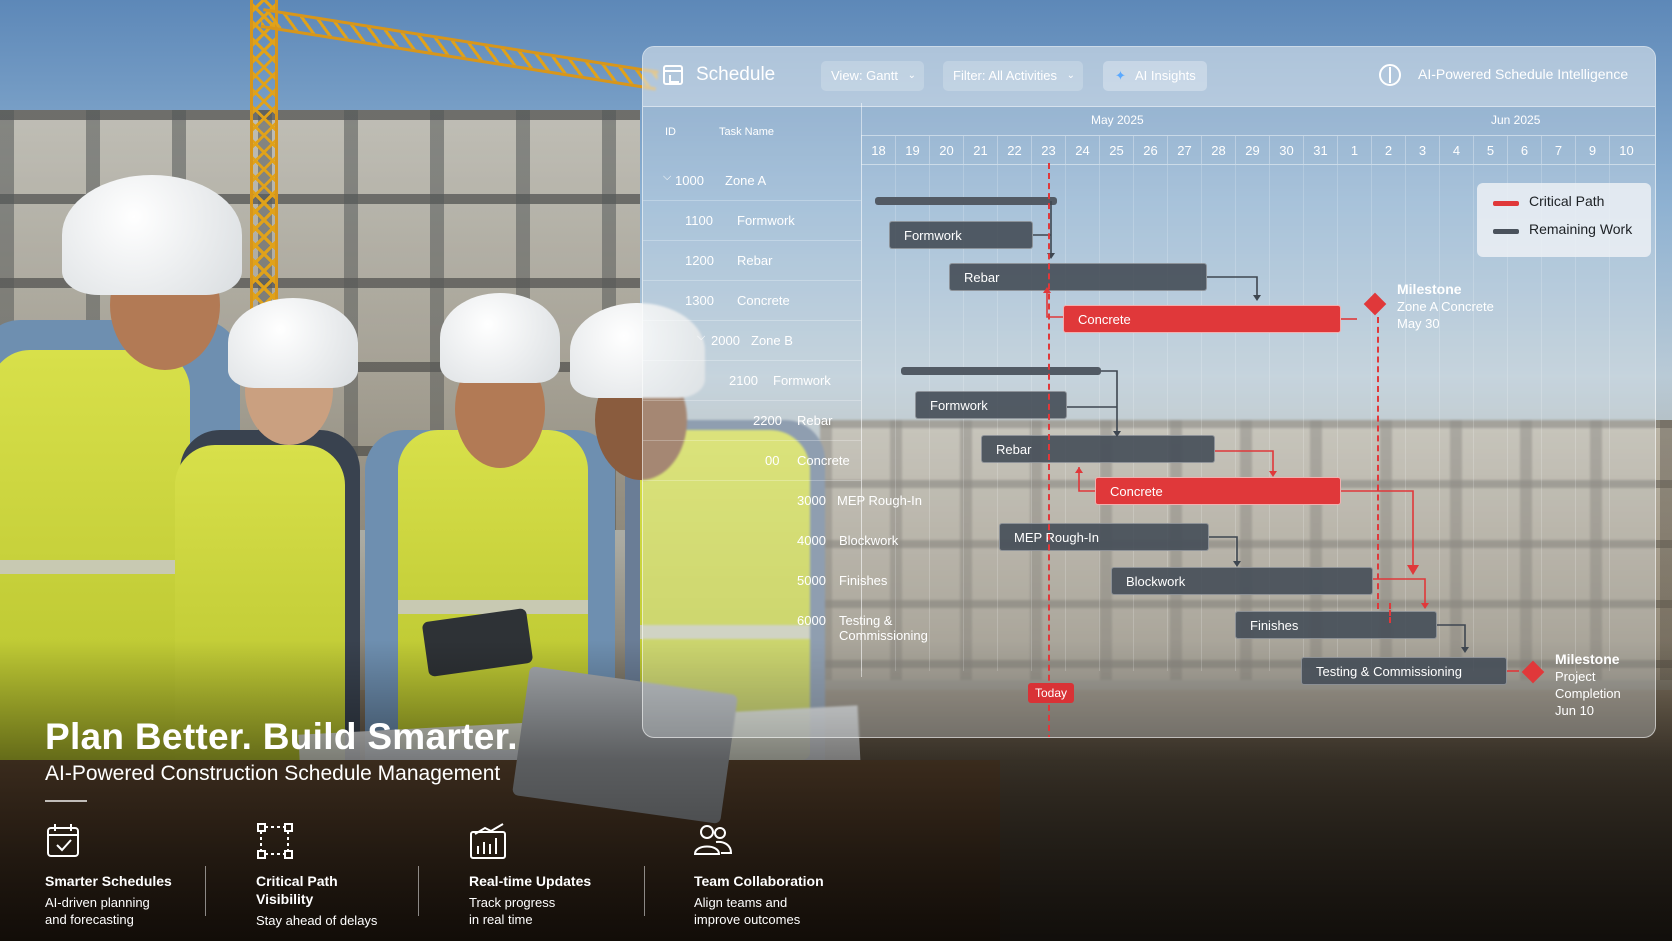  I want to click on calendar-check-icon, so click(64, 841).